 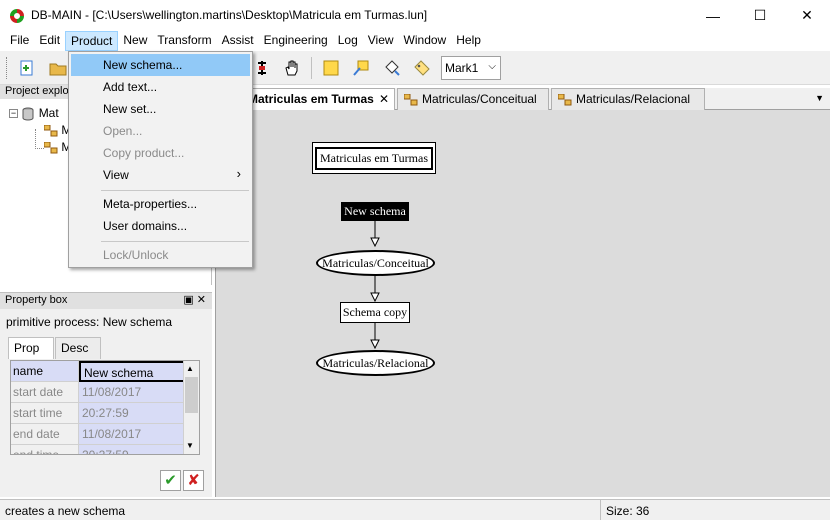 I want to click on maximize-button: ☐, so click(x=760, y=15).